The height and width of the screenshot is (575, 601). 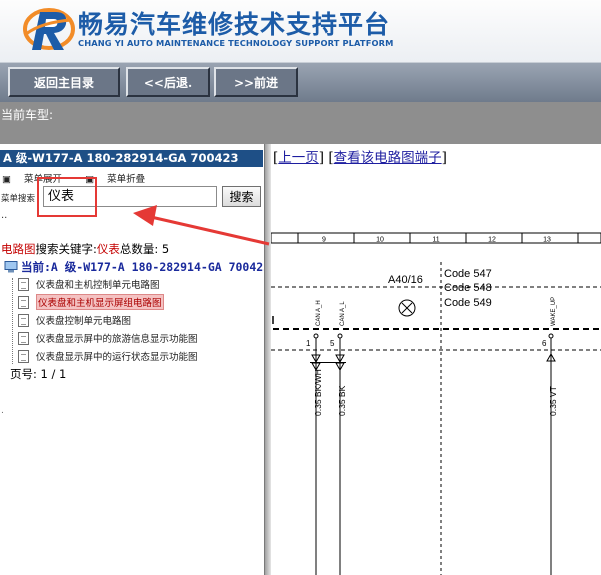 I want to click on computer-icon, so click(x=11, y=267).